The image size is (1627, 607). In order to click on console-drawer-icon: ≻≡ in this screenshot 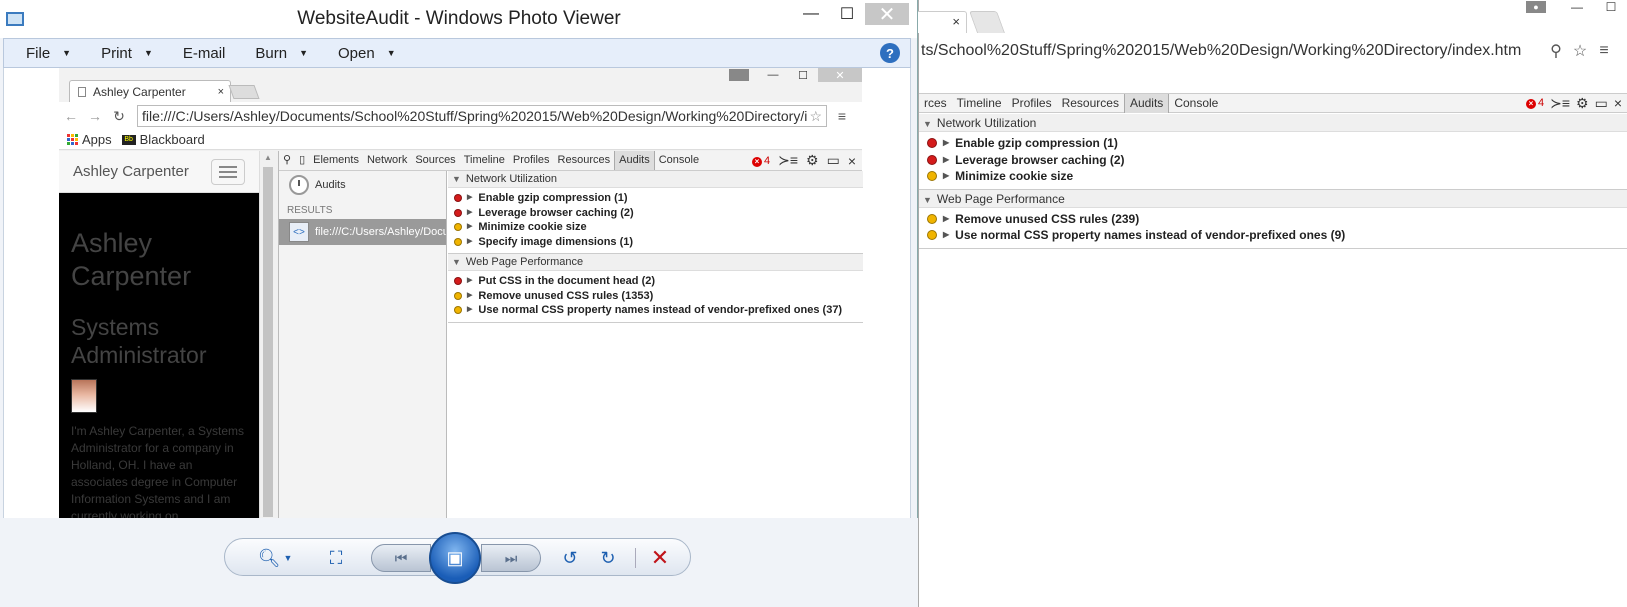, I will do `click(1560, 103)`.